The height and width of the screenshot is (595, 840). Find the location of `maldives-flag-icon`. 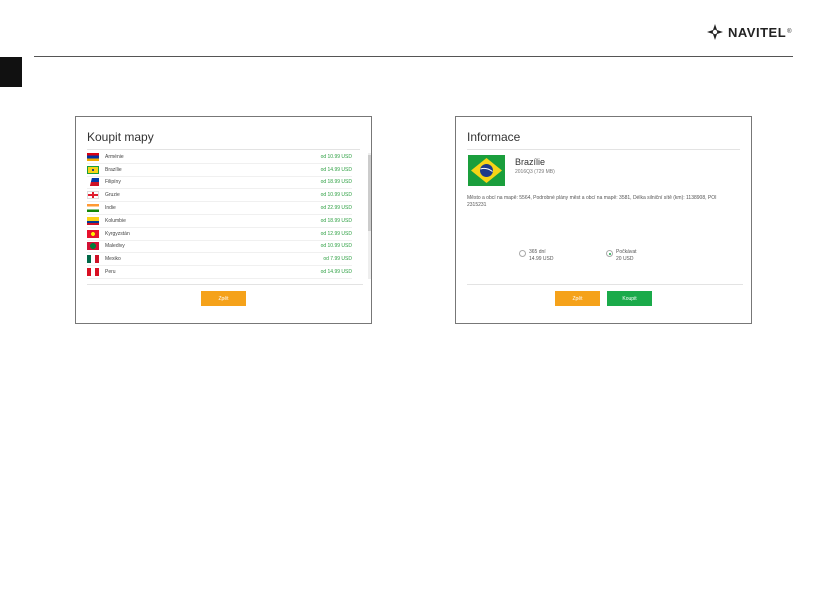

maldives-flag-icon is located at coordinates (93, 246).